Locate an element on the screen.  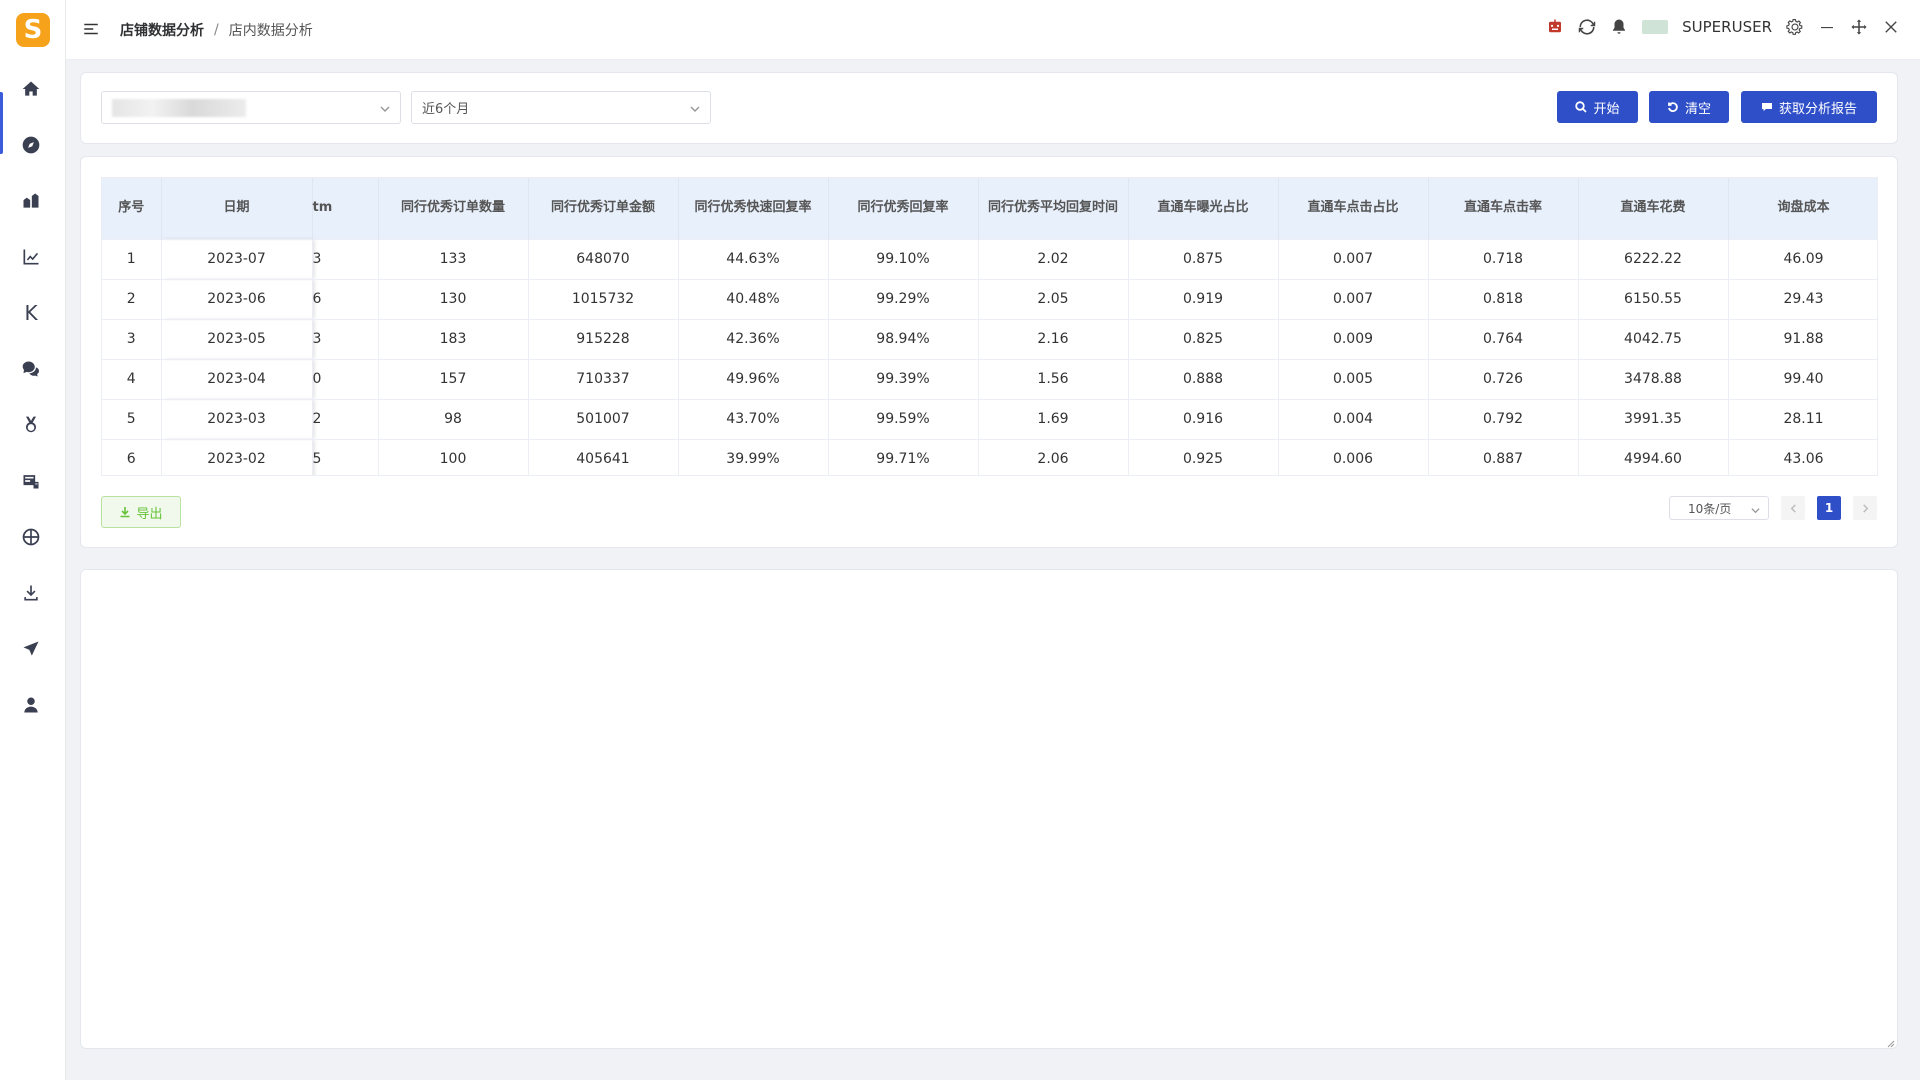
bell-icon is located at coordinates (1619, 27).